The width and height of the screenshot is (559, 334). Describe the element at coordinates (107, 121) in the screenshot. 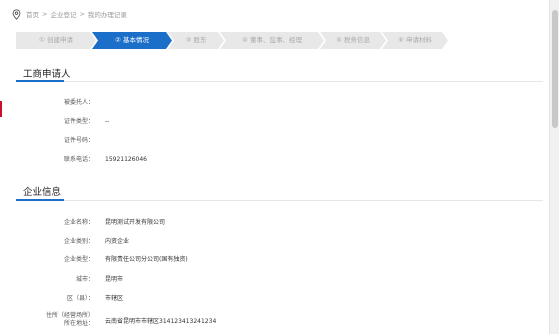

I see `field-value: --` at that location.